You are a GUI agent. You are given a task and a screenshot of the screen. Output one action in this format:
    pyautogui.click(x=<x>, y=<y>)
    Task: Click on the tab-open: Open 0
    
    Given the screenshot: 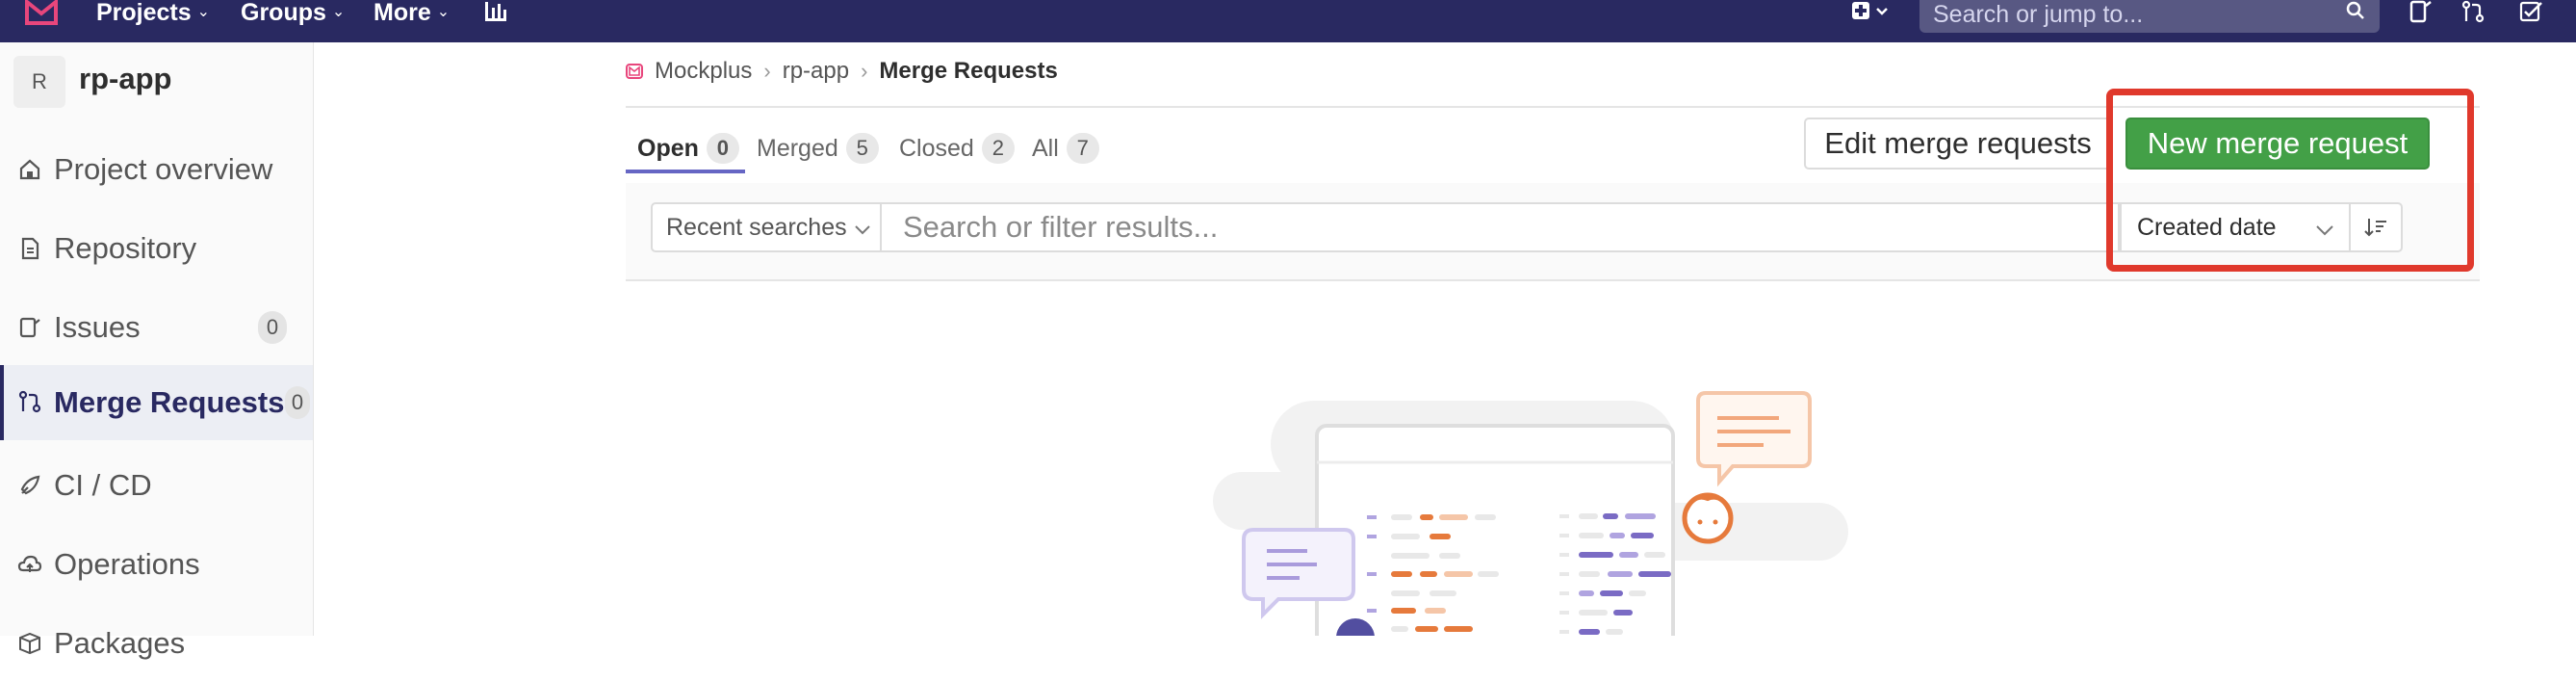 What is the action you would take?
    pyautogui.click(x=688, y=148)
    